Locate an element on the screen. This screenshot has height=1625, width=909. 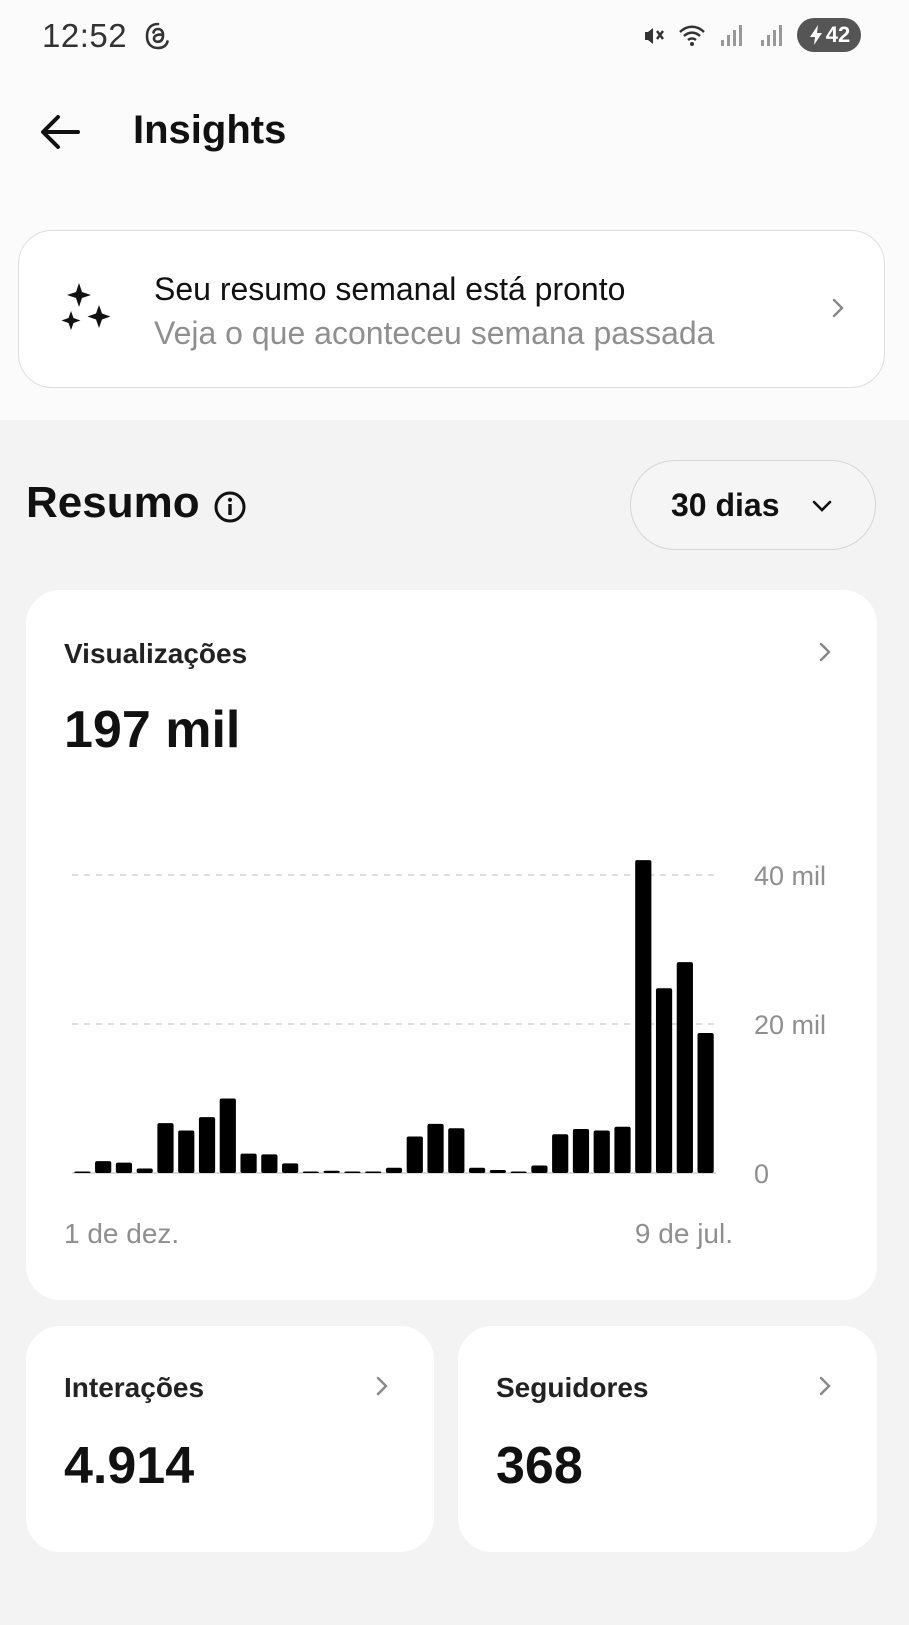
mute-icon is located at coordinates (654, 36).